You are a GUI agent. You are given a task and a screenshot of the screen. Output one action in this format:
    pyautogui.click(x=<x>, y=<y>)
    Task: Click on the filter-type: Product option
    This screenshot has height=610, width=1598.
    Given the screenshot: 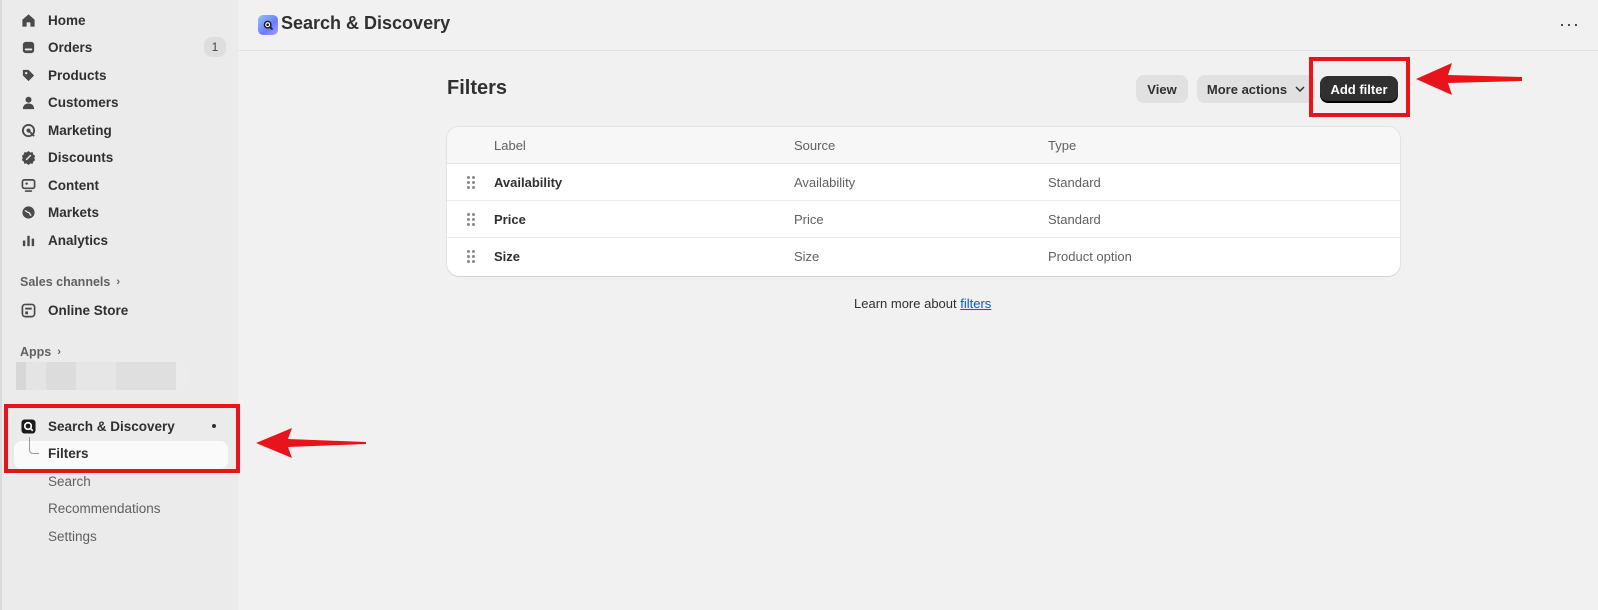 What is the action you would take?
    pyautogui.click(x=1090, y=256)
    